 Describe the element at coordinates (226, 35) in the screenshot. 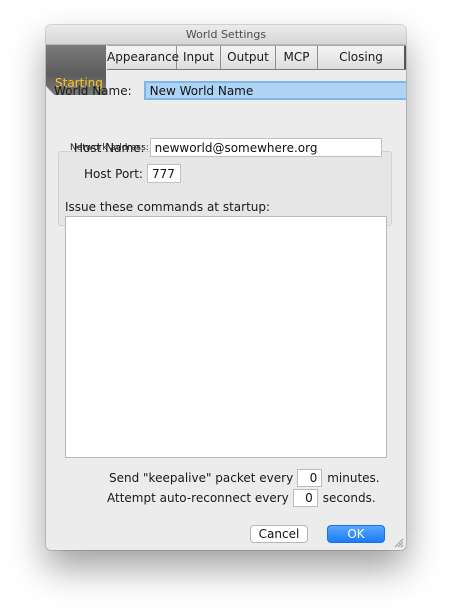

I see `window-title: World Settings` at that location.